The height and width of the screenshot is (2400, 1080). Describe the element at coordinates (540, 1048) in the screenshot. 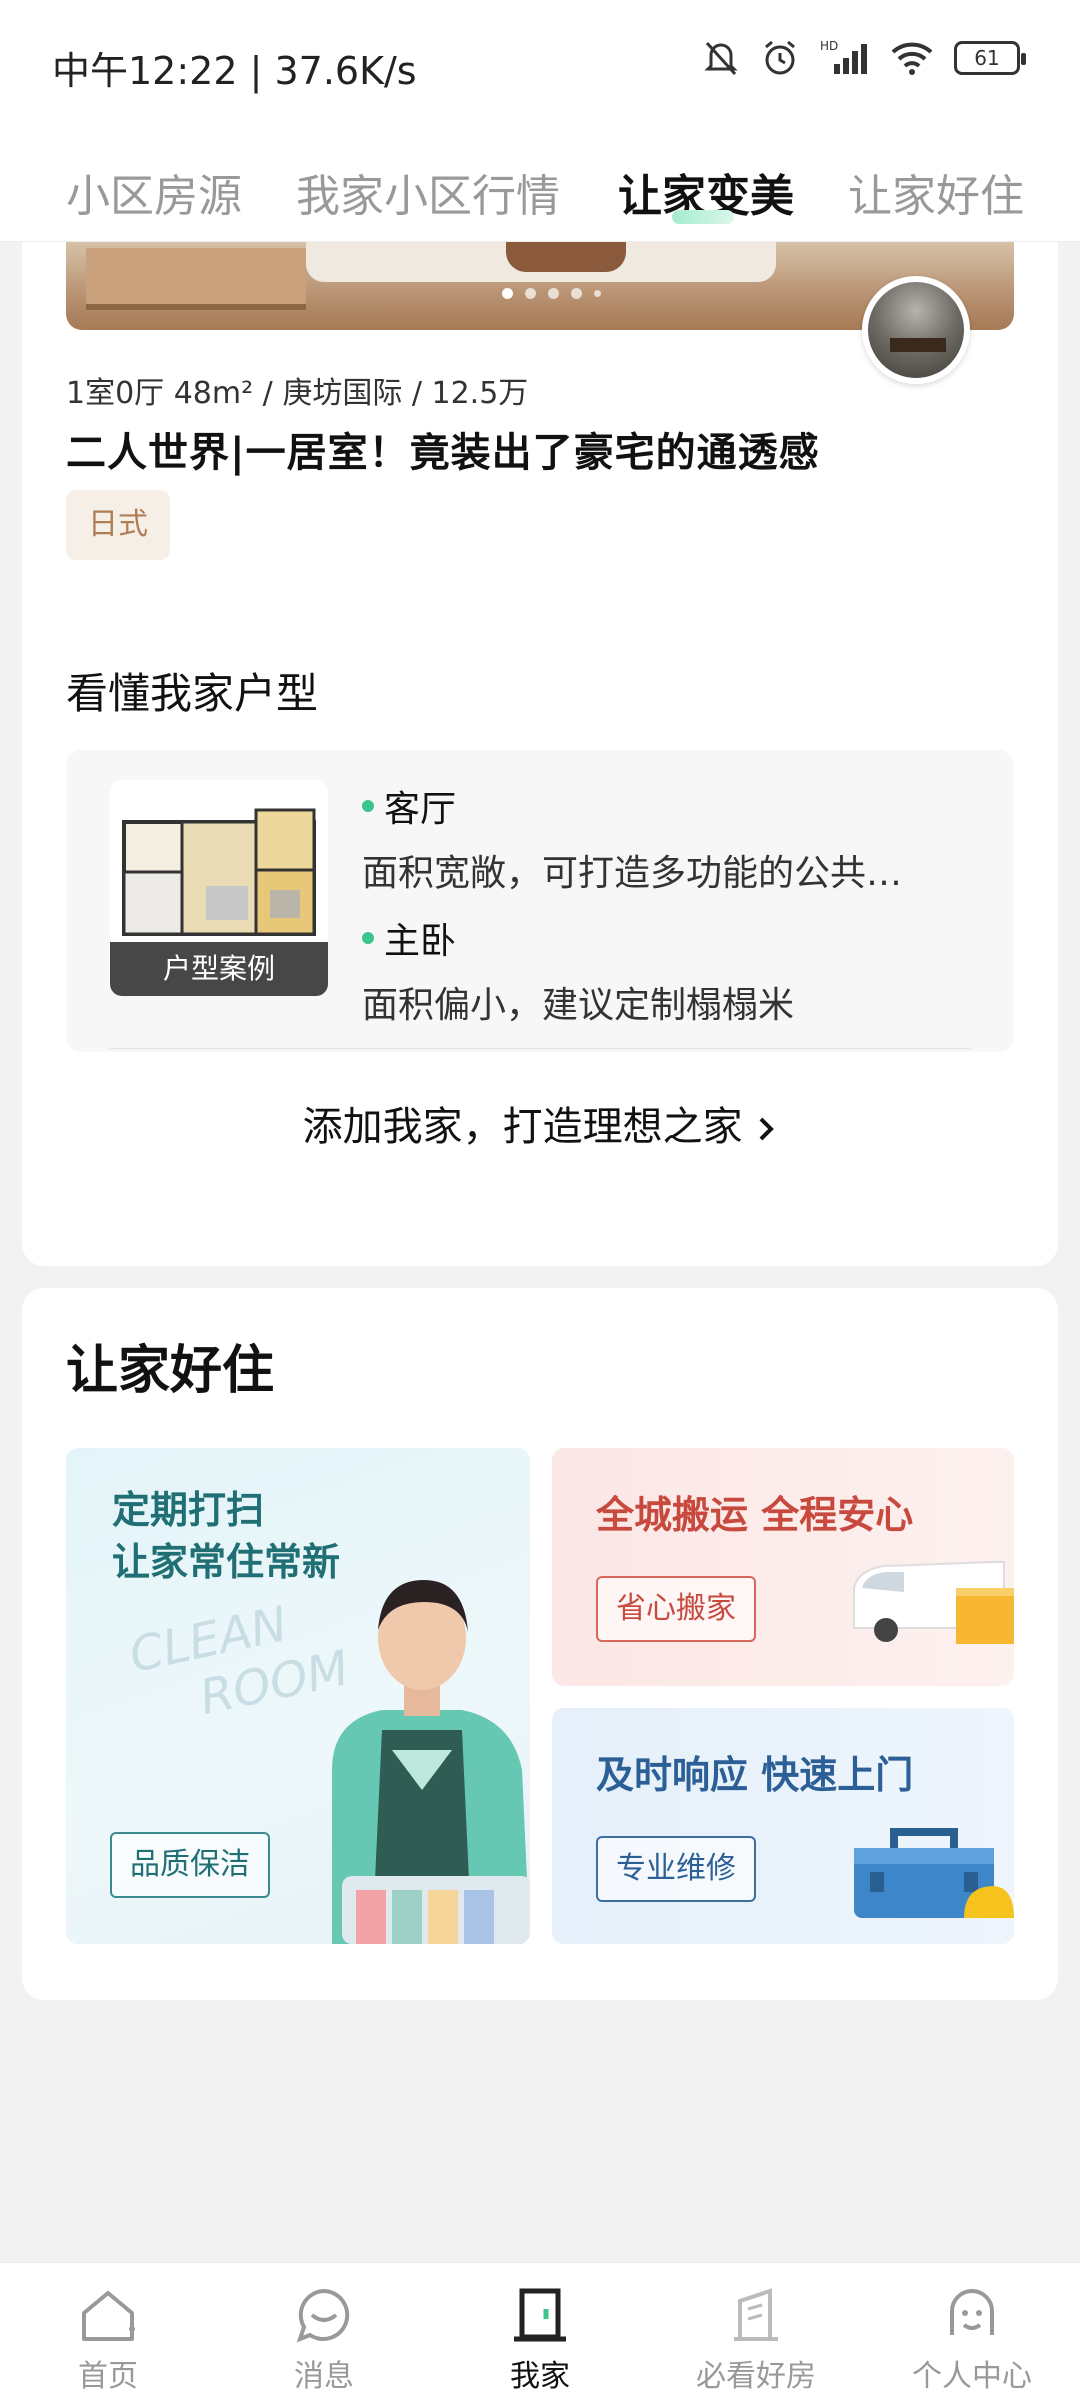

I see `divider` at that location.